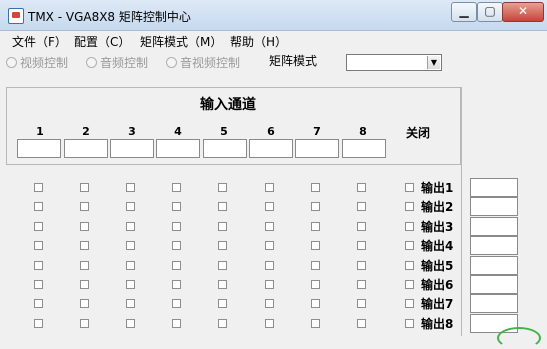 The image size is (547, 349). Describe the element at coordinates (361, 226) in the screenshot. I see `route-checkbox-out3-in8` at that location.